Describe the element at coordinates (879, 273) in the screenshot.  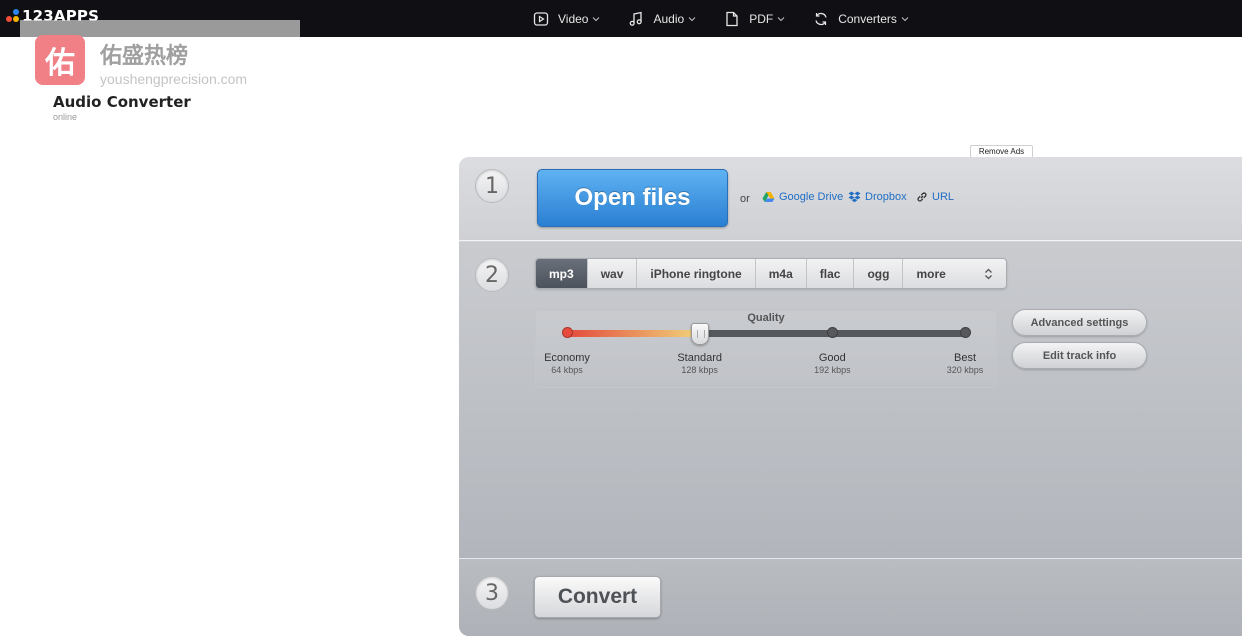
I see `tab-ogg: ogg` at that location.